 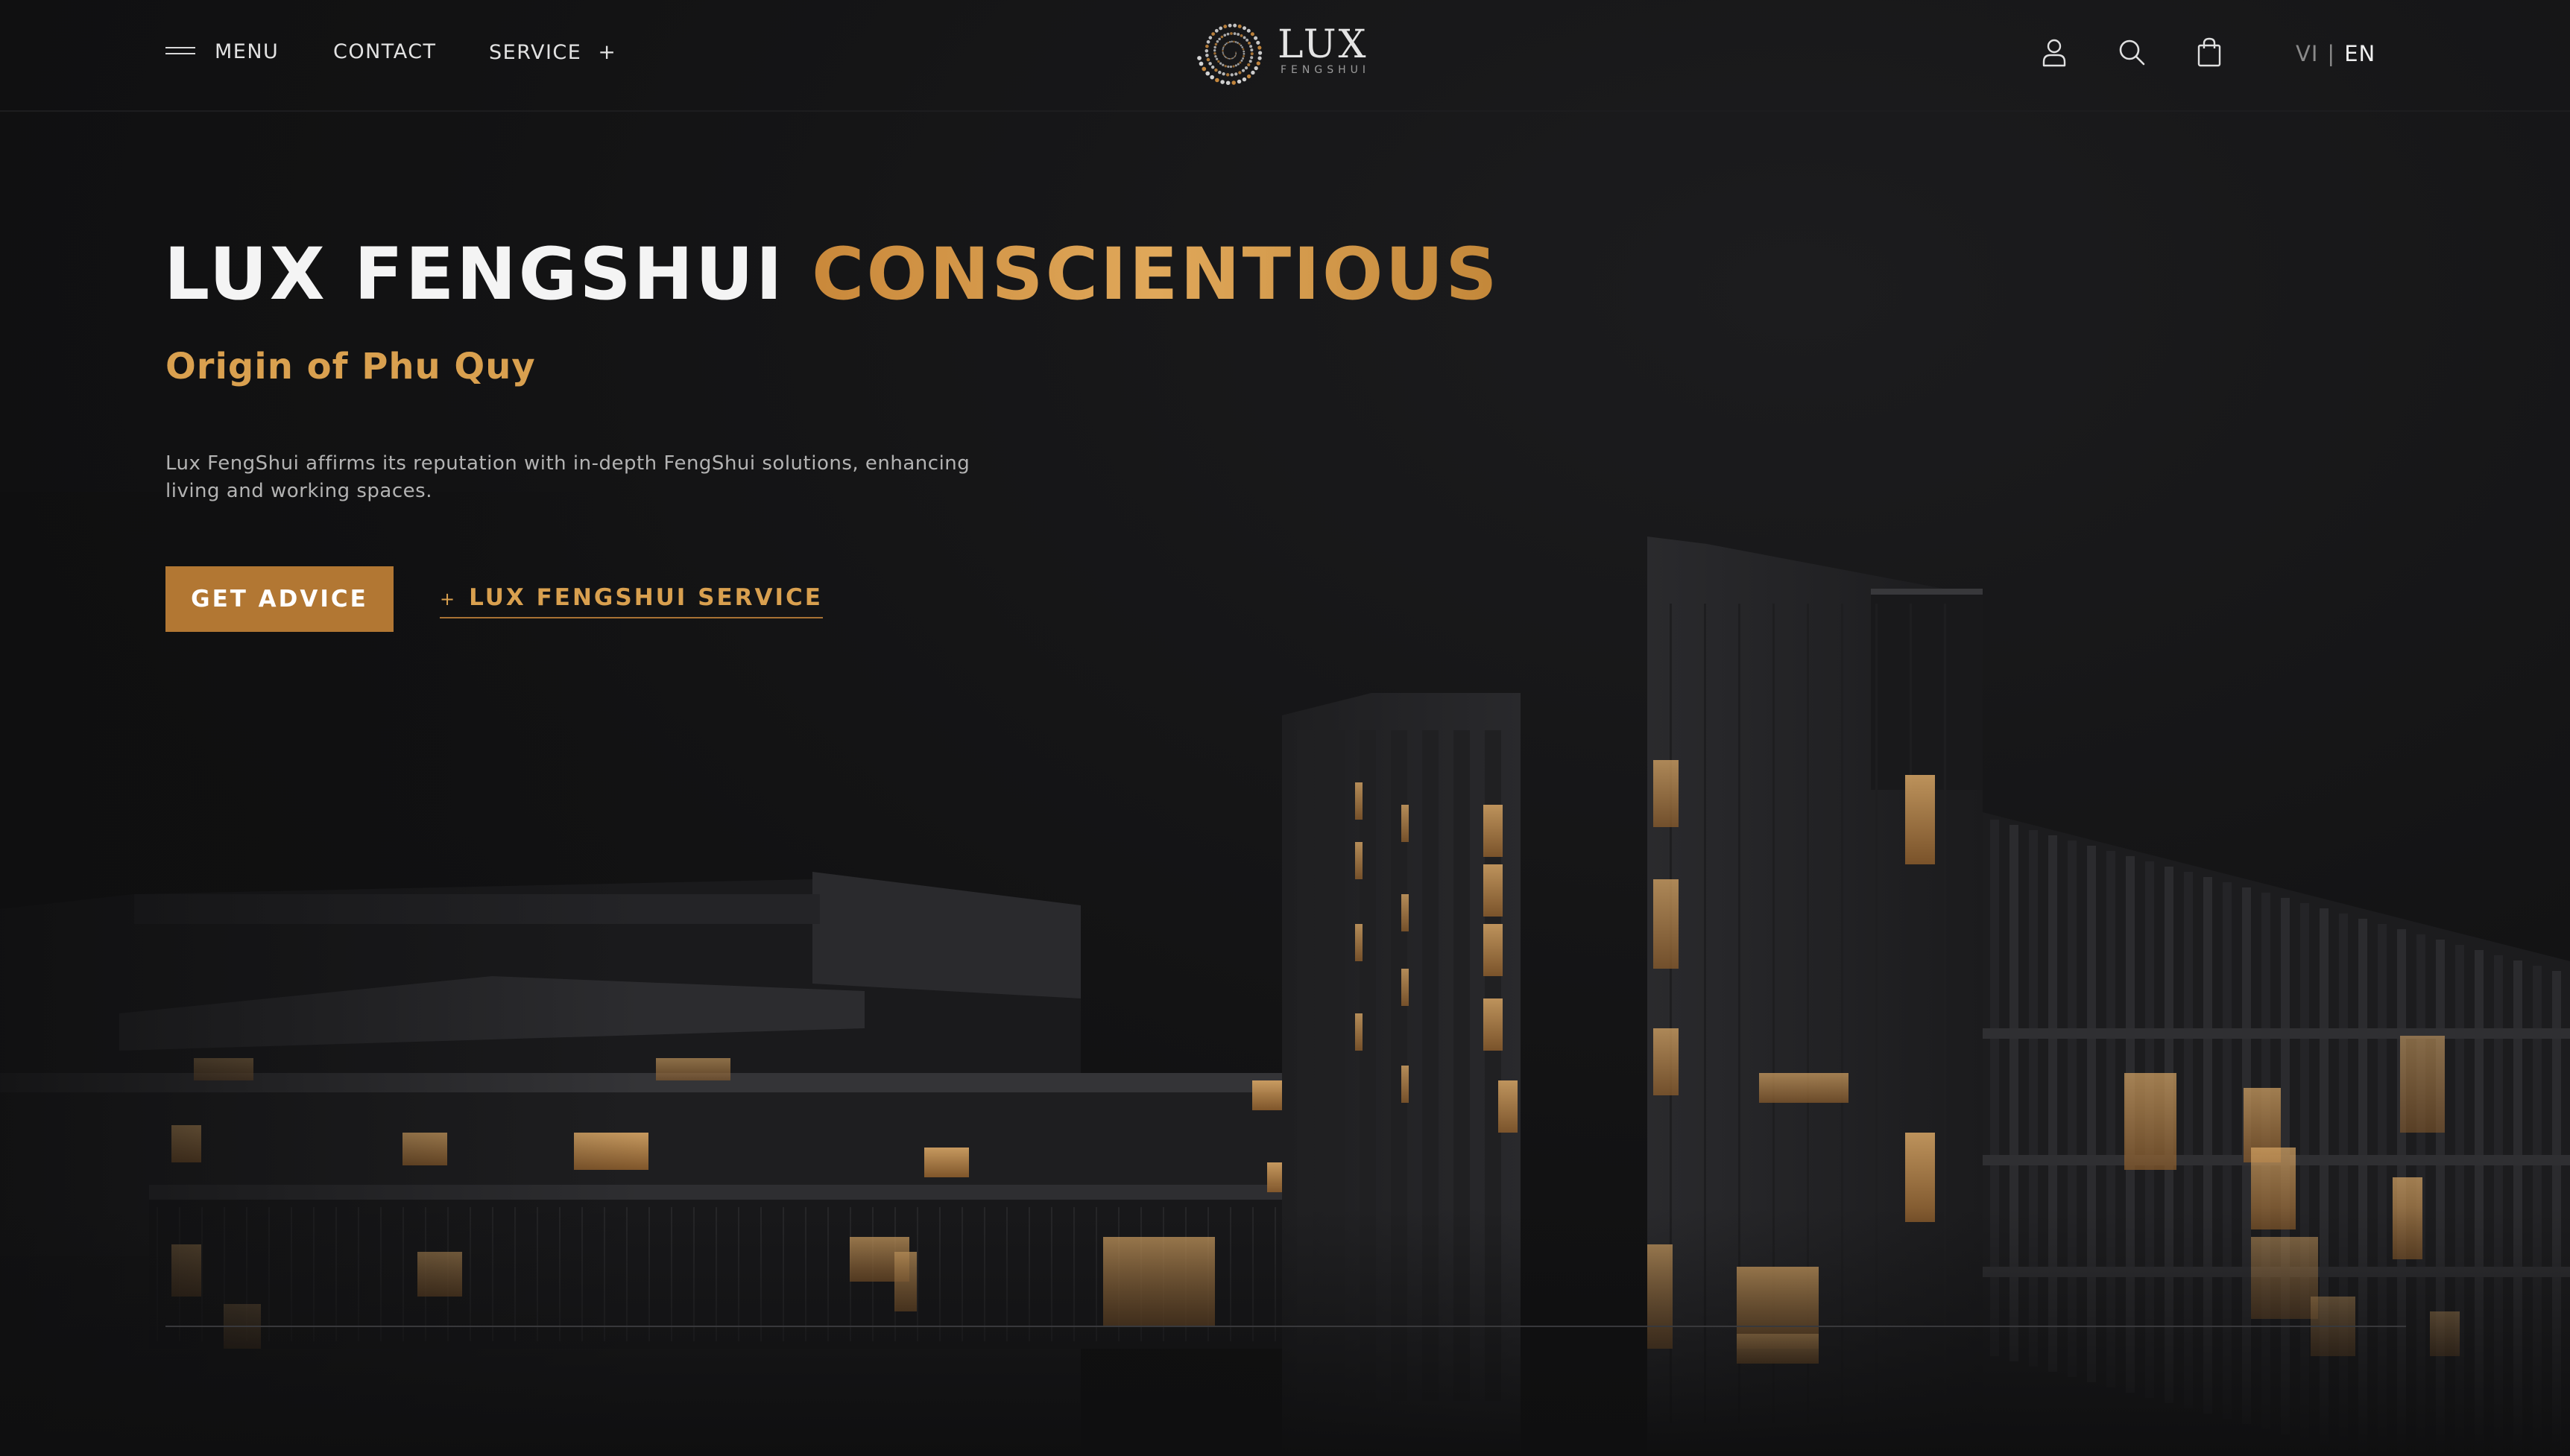 What do you see at coordinates (1230, 54) in the screenshot?
I see `spiral-logo-mark-icon` at bounding box center [1230, 54].